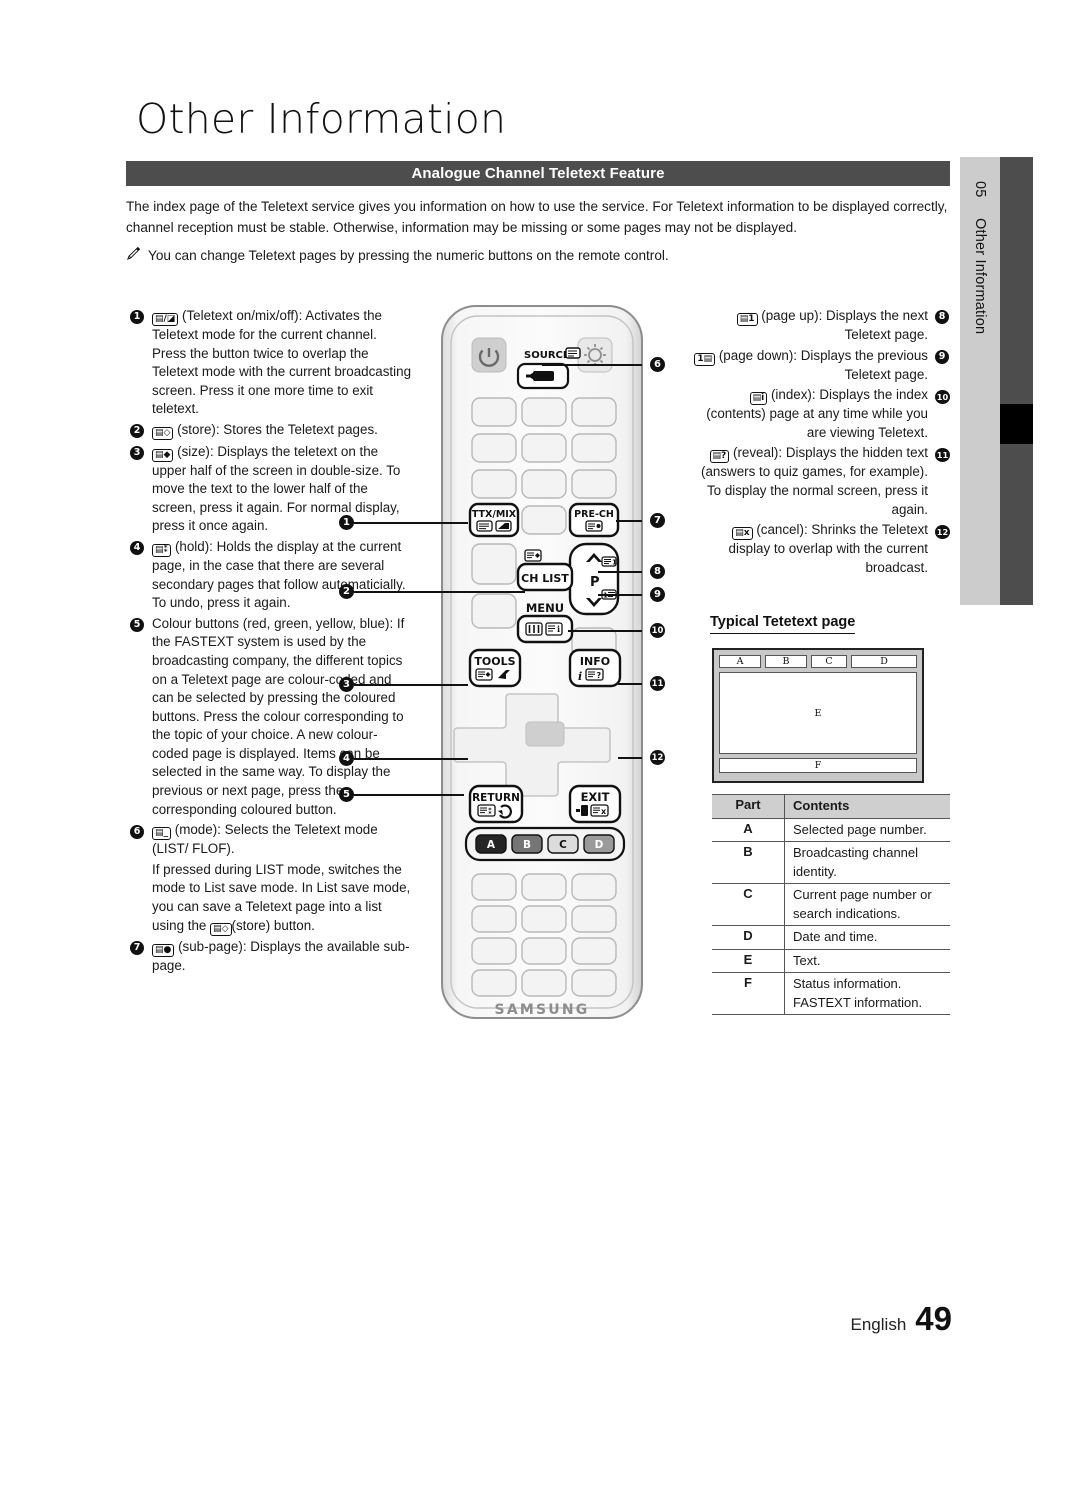  Describe the element at coordinates (491, 845) in the screenshot. I see `svg-text: A` at that location.